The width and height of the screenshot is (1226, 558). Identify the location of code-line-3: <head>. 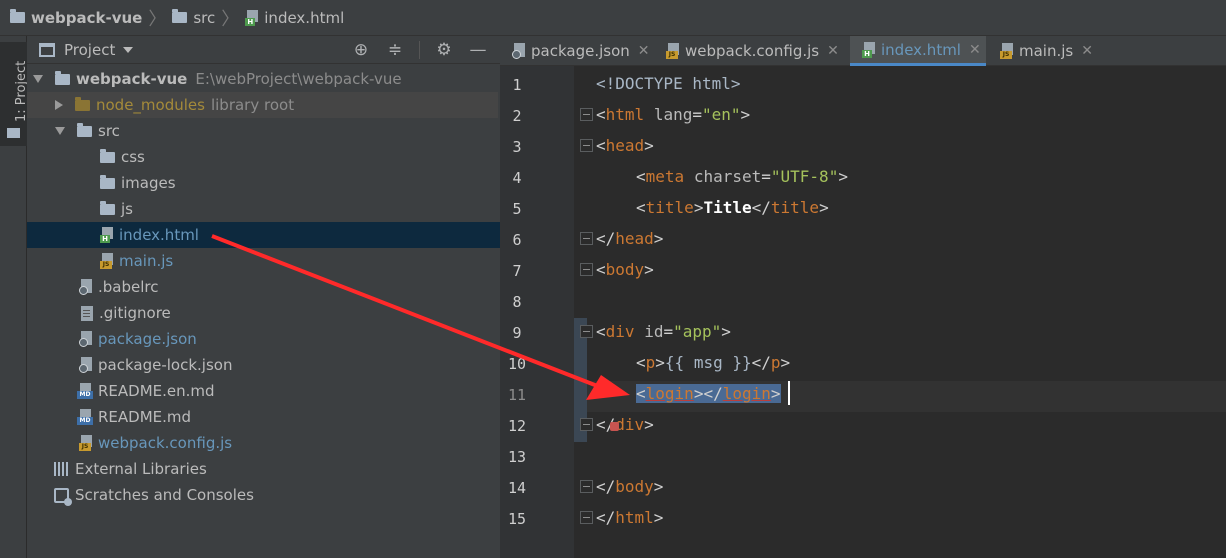
(625, 145).